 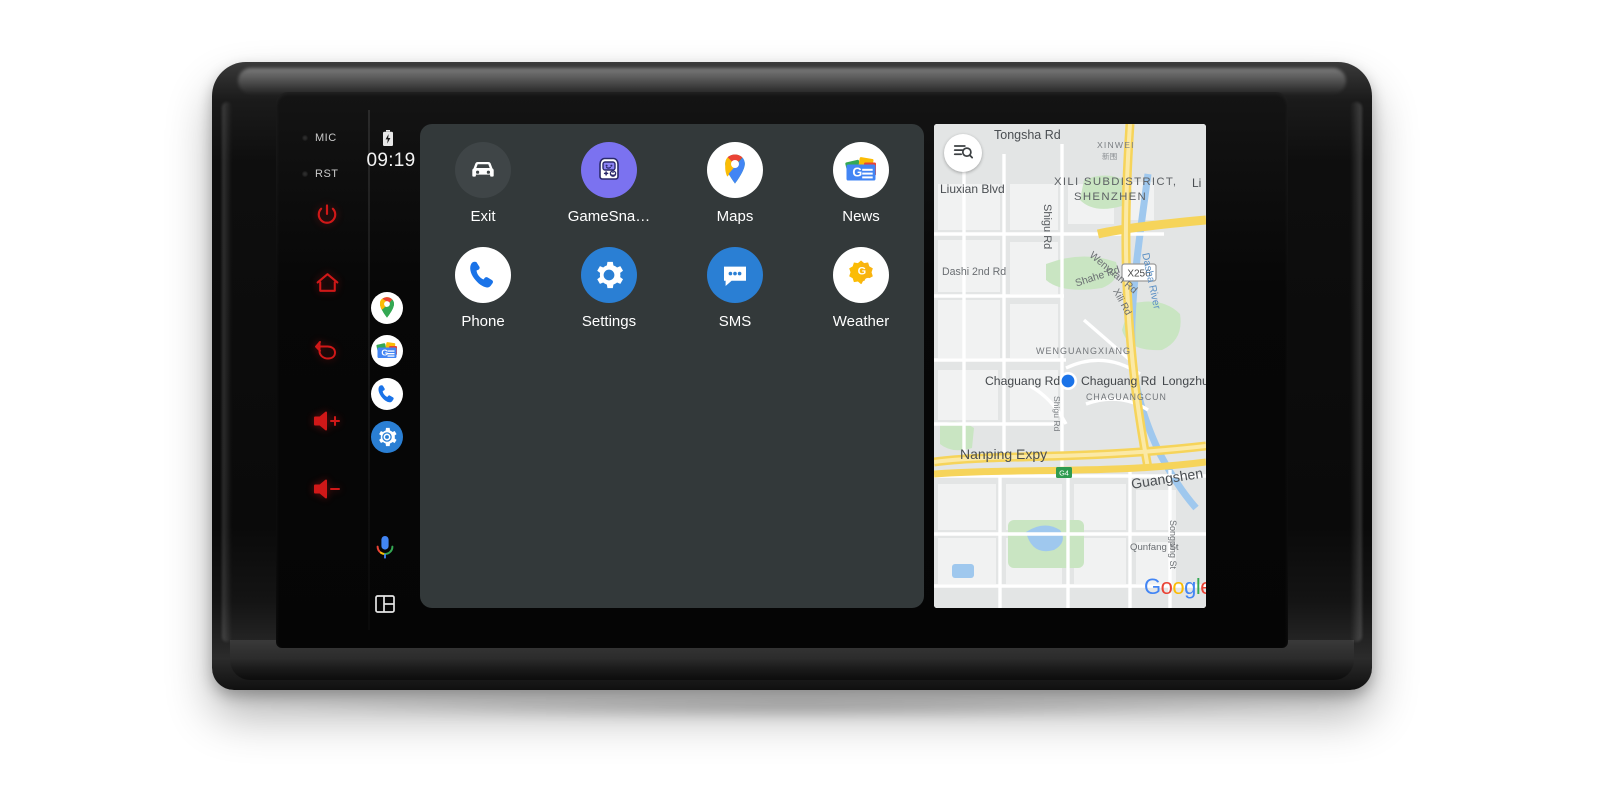 What do you see at coordinates (1004, 454) in the screenshot?
I see `map-label-nanping-expy: Nanping Expy` at bounding box center [1004, 454].